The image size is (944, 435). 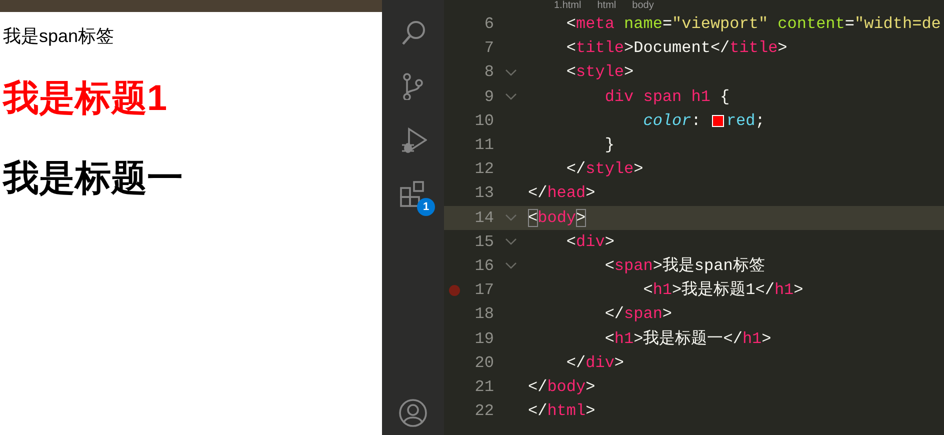 What do you see at coordinates (484, 145) in the screenshot?
I see `line-number: 11` at bounding box center [484, 145].